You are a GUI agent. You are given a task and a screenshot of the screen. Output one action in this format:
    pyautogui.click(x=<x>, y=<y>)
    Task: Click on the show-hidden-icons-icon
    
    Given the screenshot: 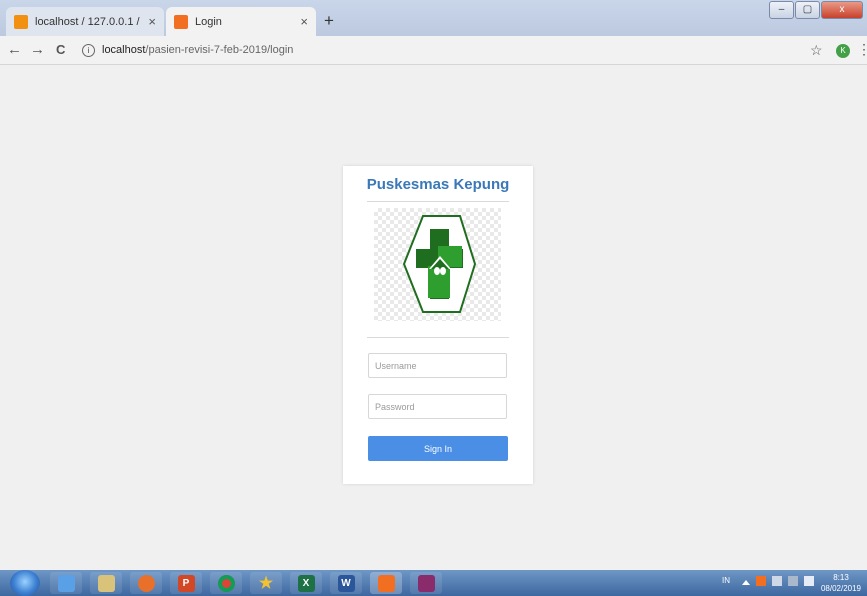 What is the action you would take?
    pyautogui.click(x=746, y=582)
    